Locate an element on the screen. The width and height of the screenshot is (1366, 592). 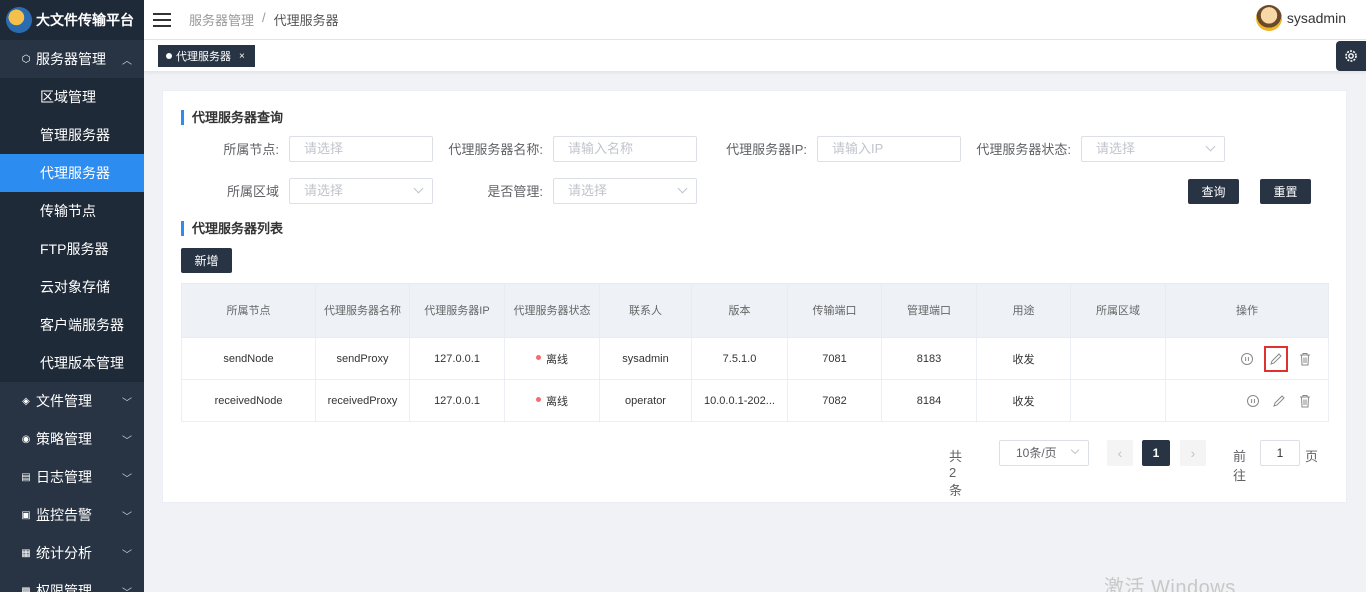
status-select: 请选择 is located at coordinates (1153, 149).